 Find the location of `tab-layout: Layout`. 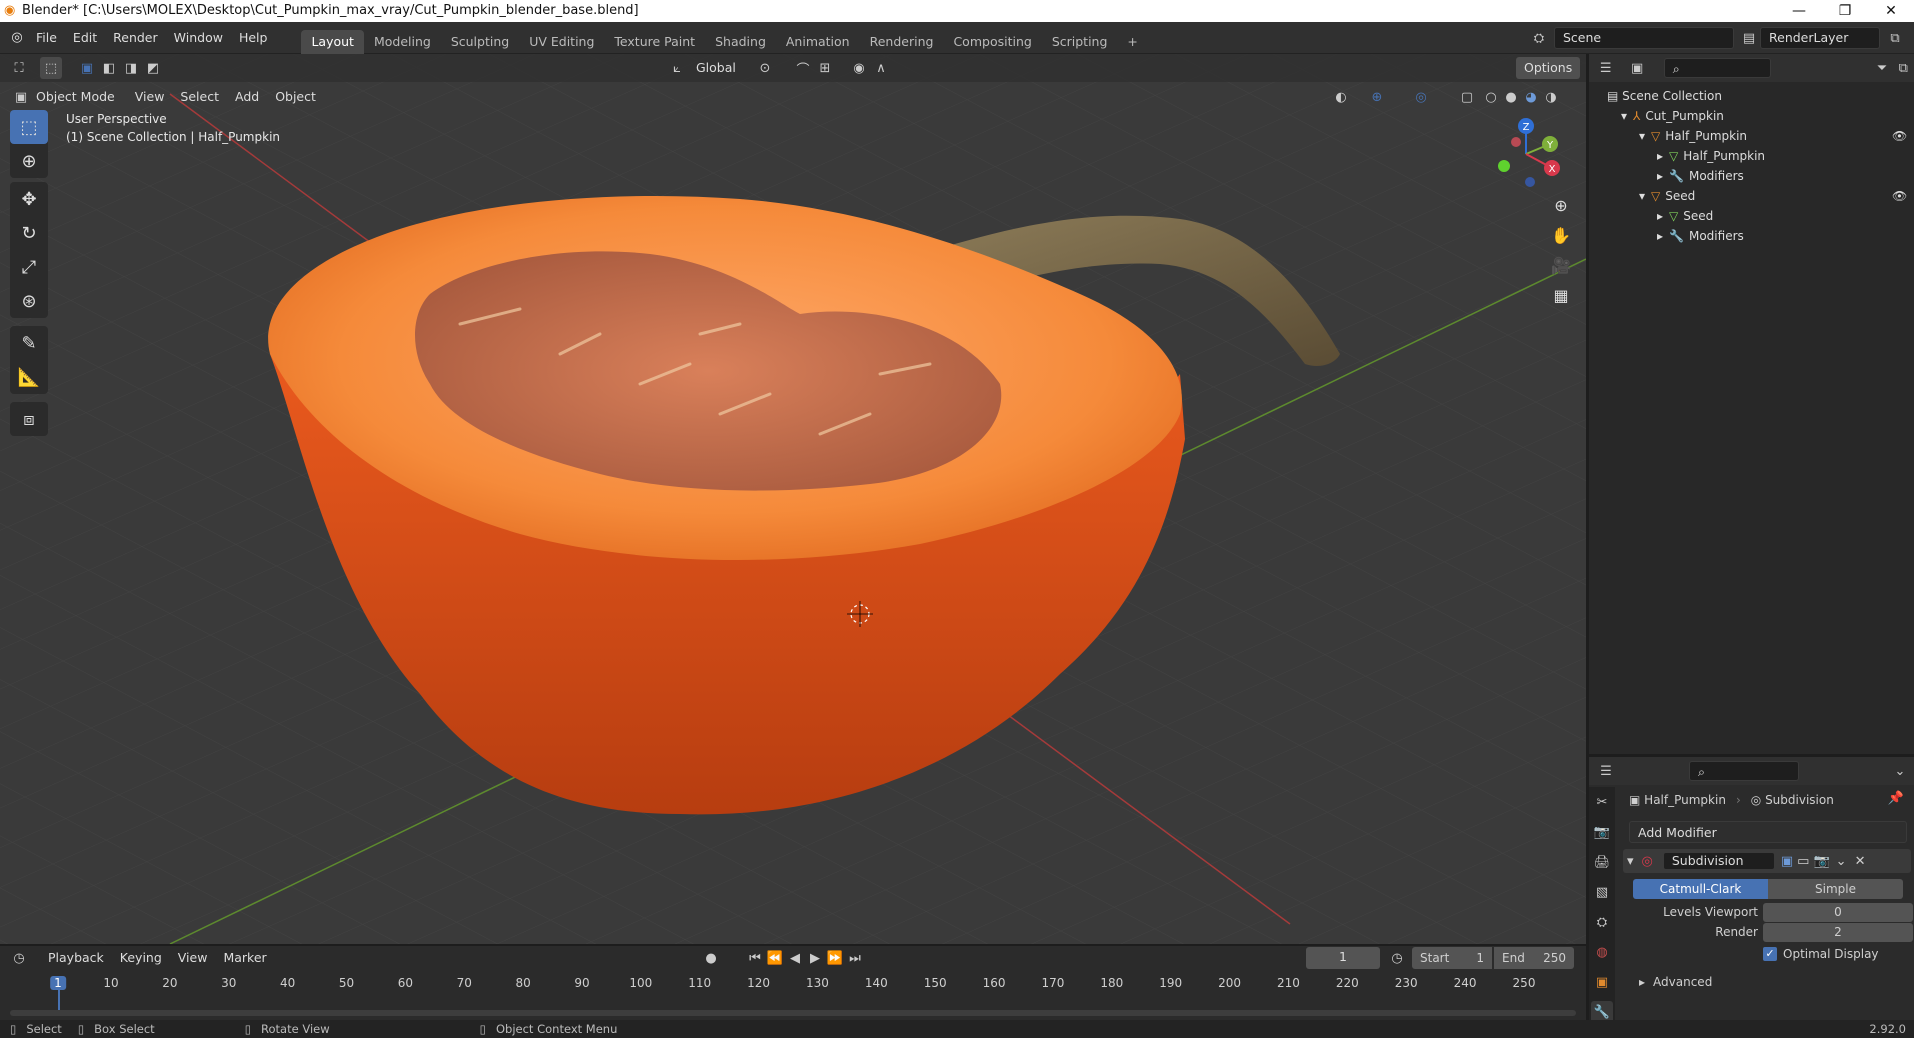

tab-layout: Layout is located at coordinates (332, 41).